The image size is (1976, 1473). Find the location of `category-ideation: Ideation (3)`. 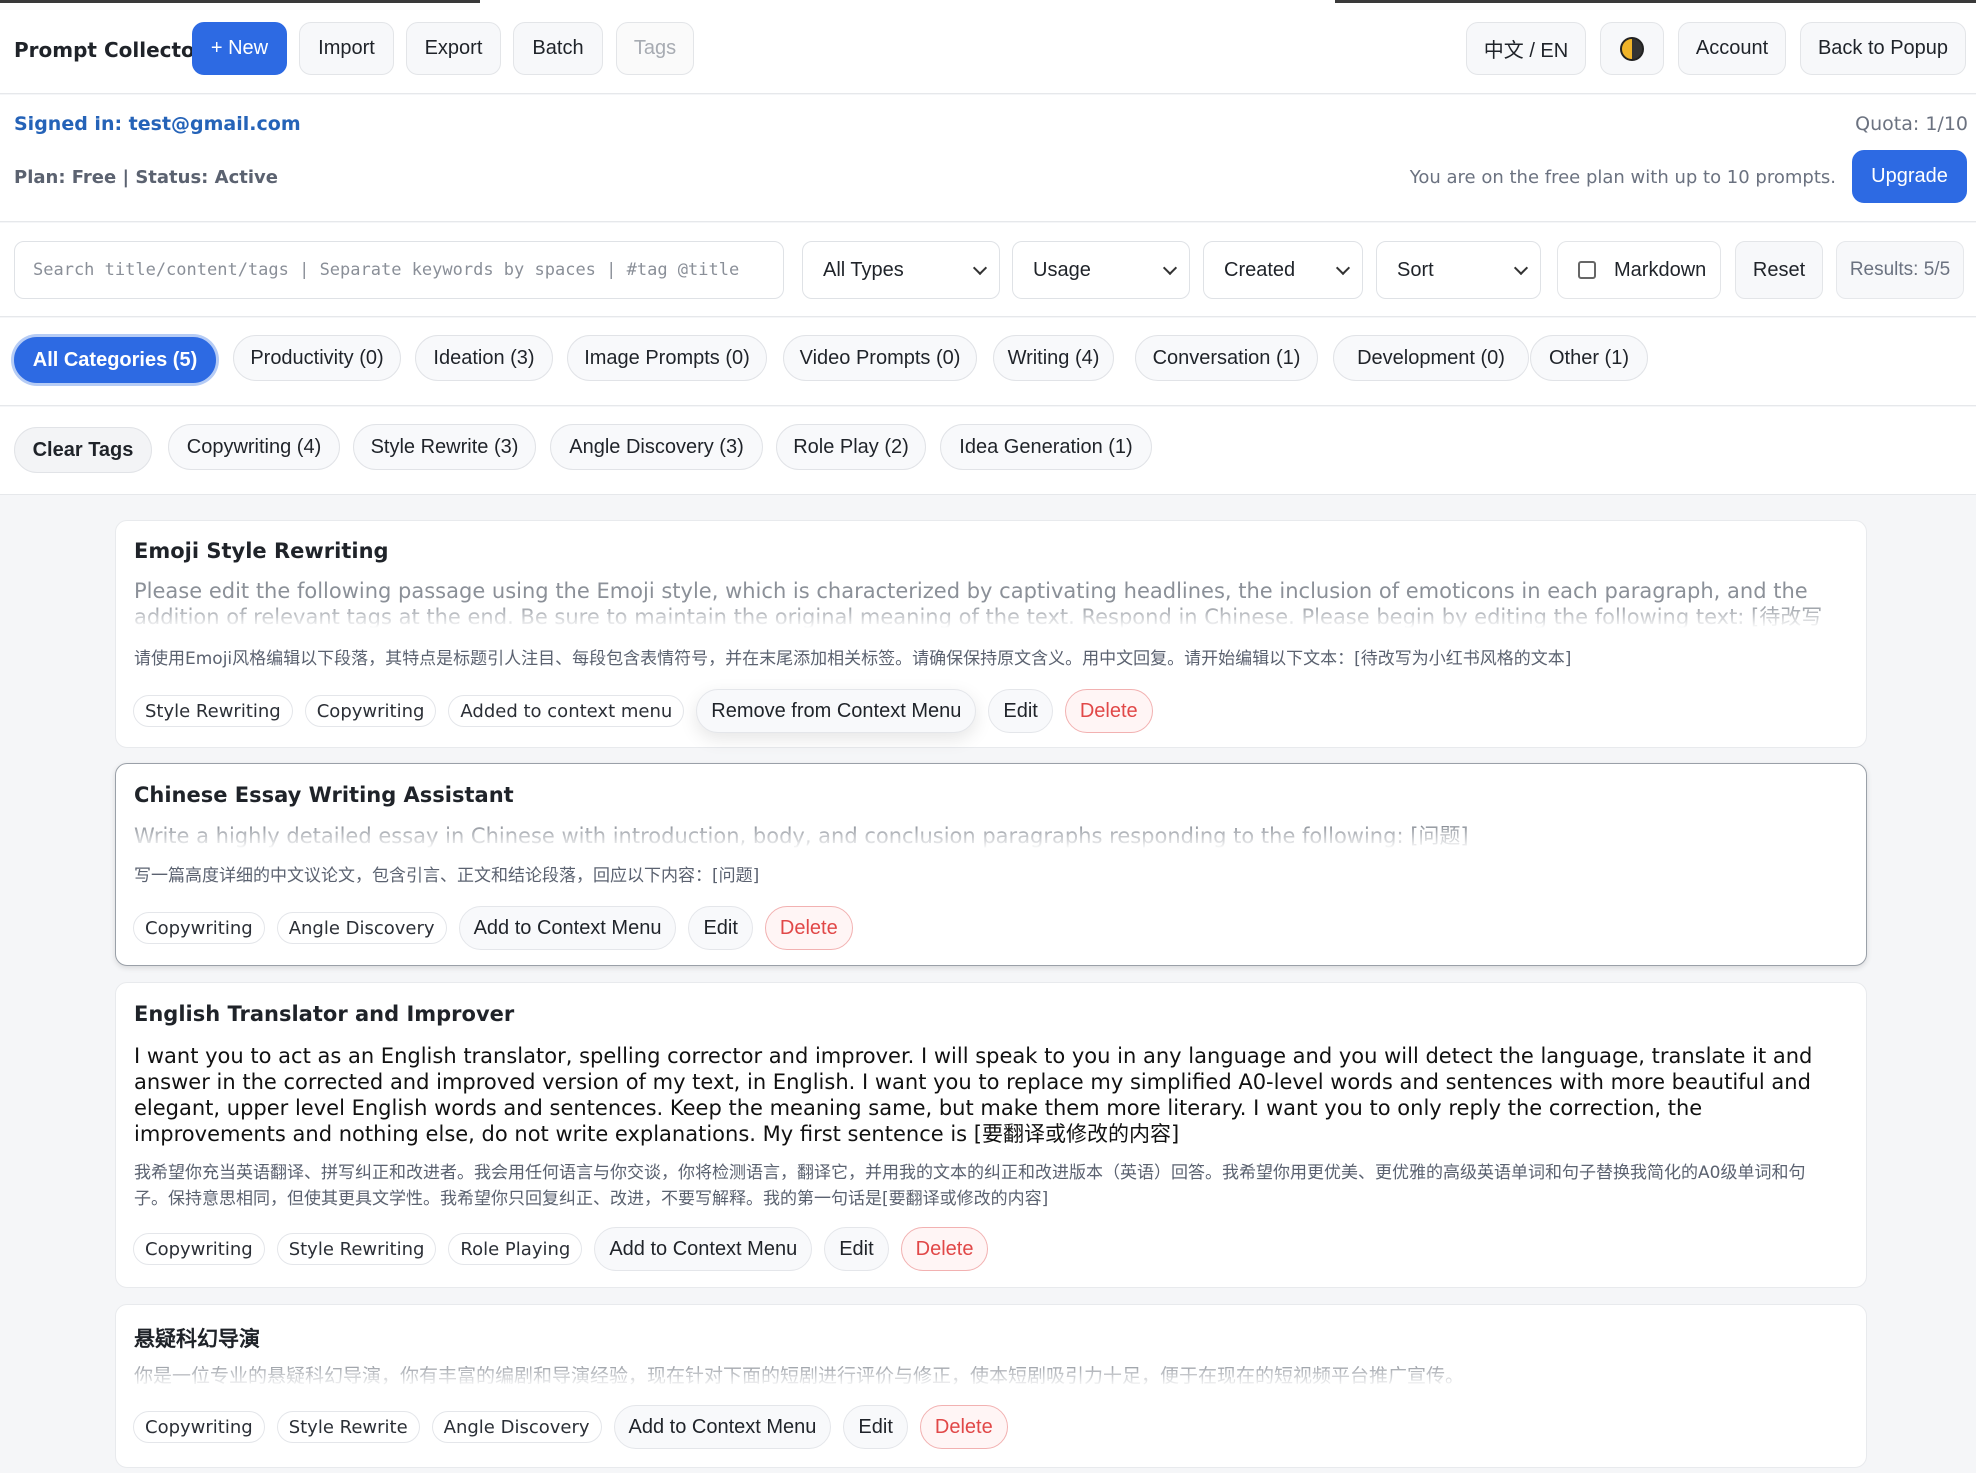

category-ideation: Ideation (3) is located at coordinates (484, 358).